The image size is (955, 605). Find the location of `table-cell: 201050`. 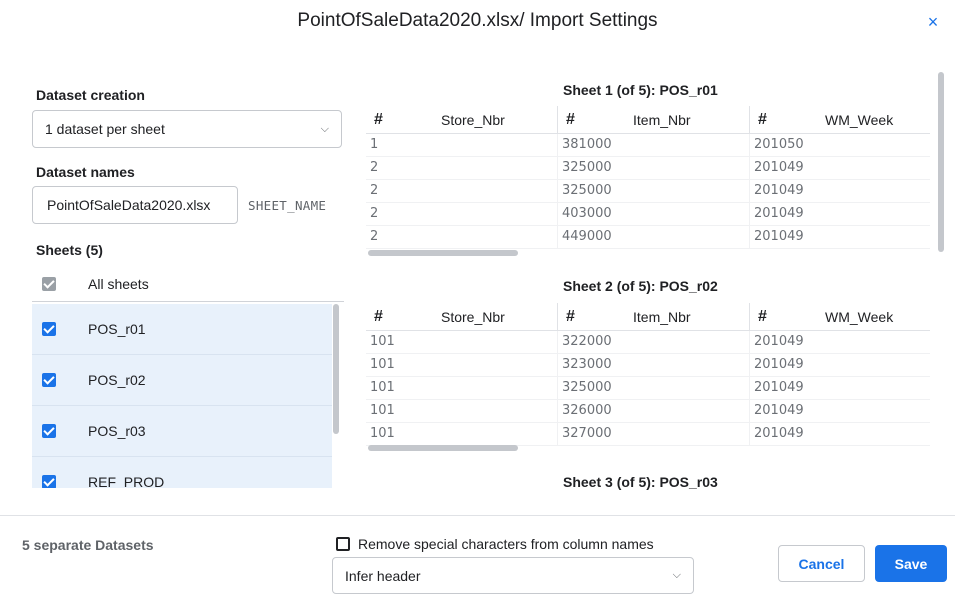

table-cell: 201050 is located at coordinates (779, 144).